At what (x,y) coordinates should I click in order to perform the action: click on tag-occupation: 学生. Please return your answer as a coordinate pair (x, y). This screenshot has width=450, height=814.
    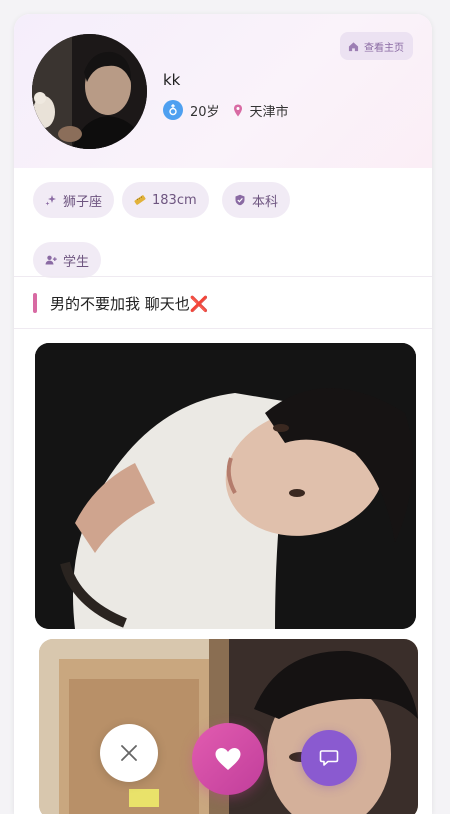
    Looking at the image, I should click on (67, 260).